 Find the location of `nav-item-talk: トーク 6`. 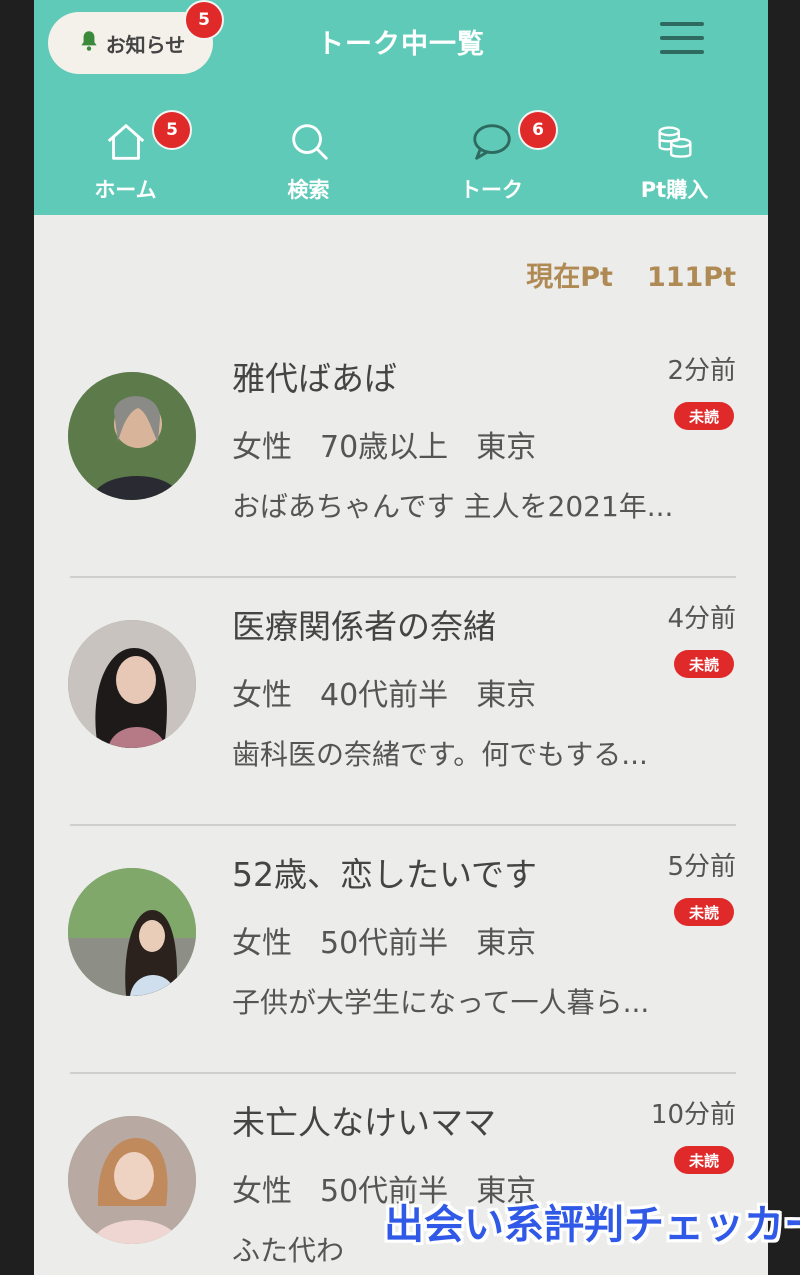

nav-item-talk: トーク 6 is located at coordinates (491, 160).